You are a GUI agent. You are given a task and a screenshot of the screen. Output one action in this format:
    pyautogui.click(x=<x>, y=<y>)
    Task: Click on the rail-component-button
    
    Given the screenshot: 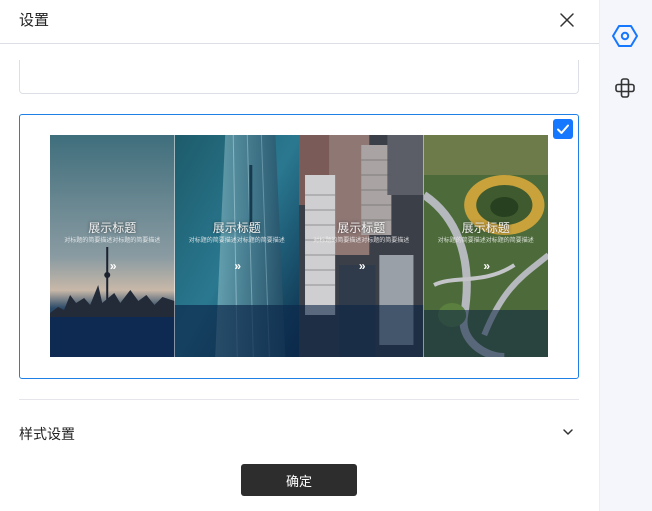 What is the action you would take?
    pyautogui.click(x=625, y=88)
    